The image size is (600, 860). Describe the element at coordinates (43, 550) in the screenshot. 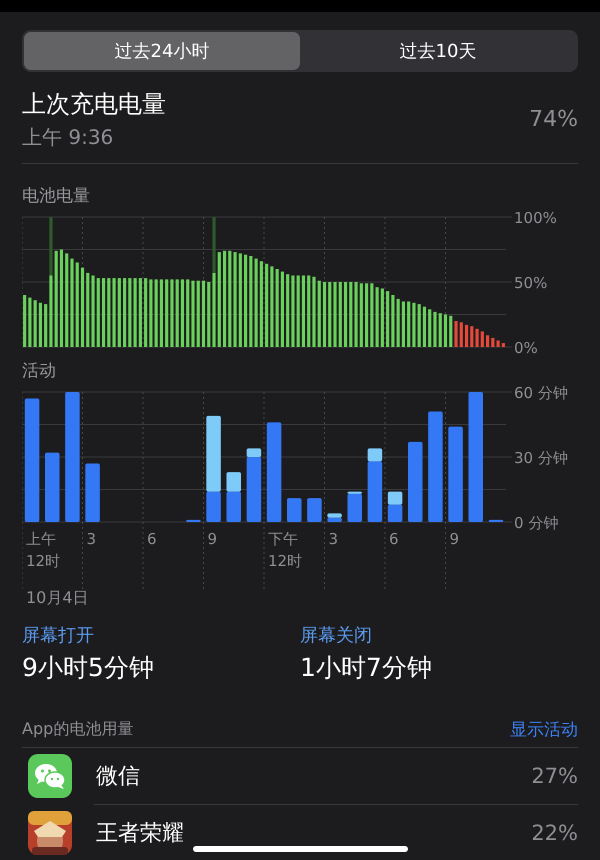

I see `axis-label: 上午 12时` at that location.